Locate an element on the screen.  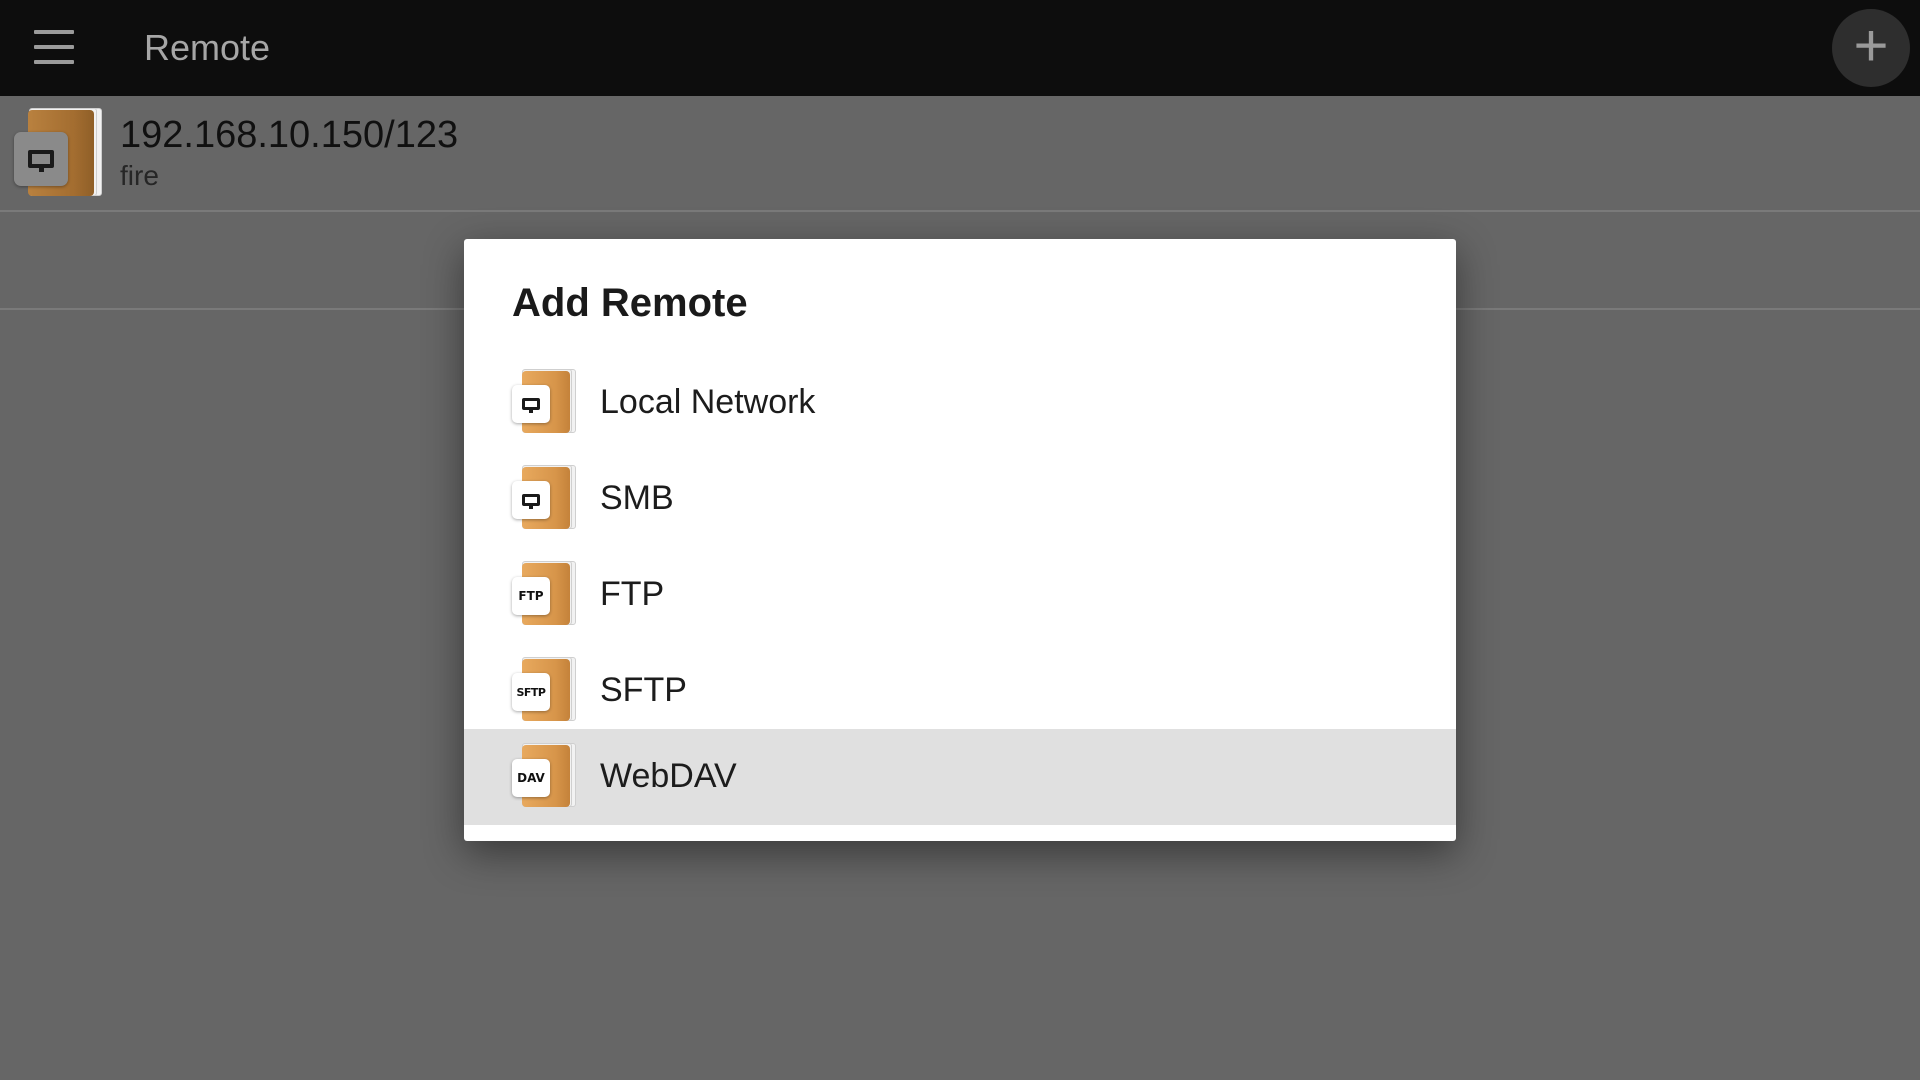
option-smb: SMB is located at coordinates (960, 499).